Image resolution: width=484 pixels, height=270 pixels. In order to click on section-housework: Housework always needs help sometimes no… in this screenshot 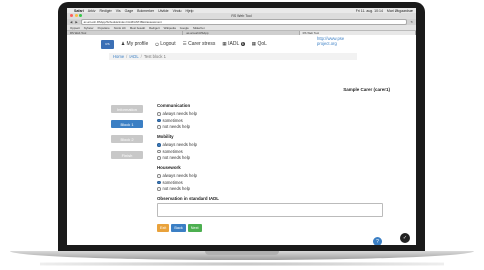, I will do `click(277, 178)`.